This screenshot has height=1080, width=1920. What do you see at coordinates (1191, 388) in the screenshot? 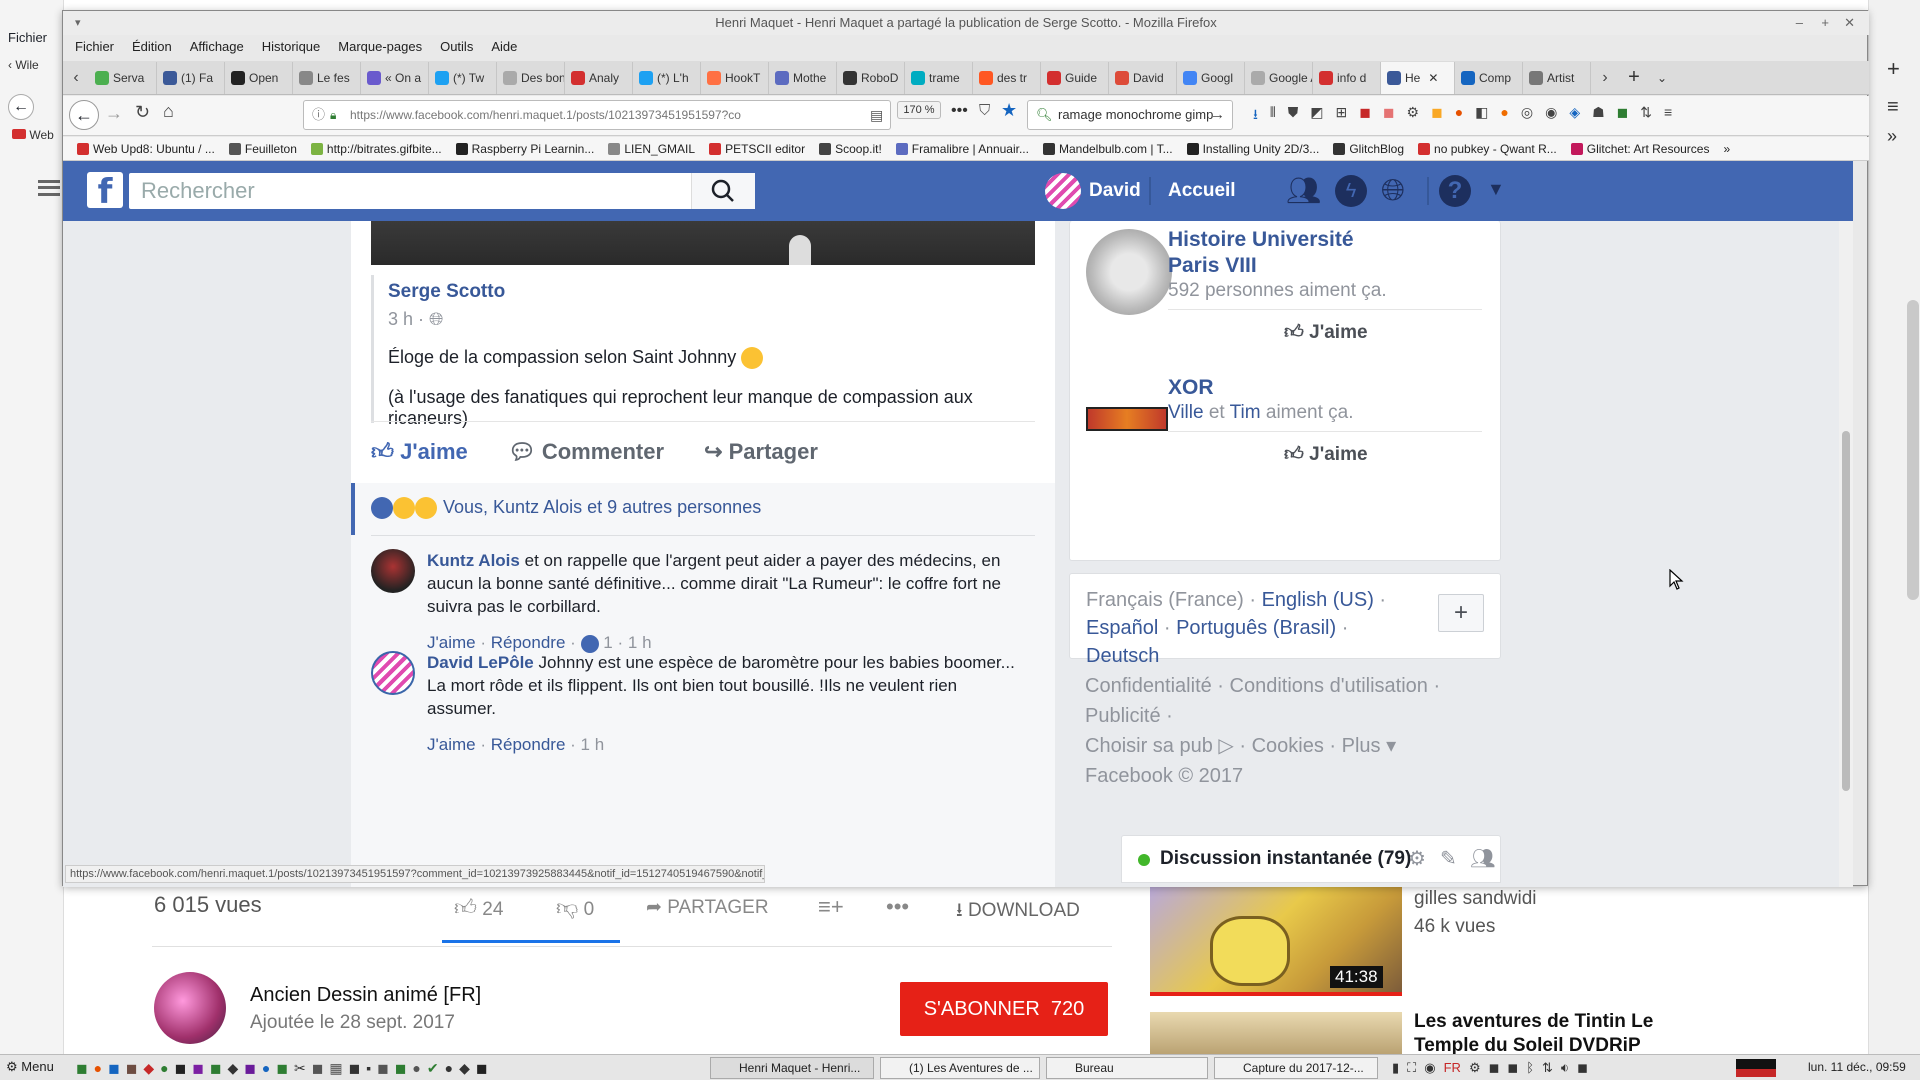
I see `page-name: XOR` at bounding box center [1191, 388].